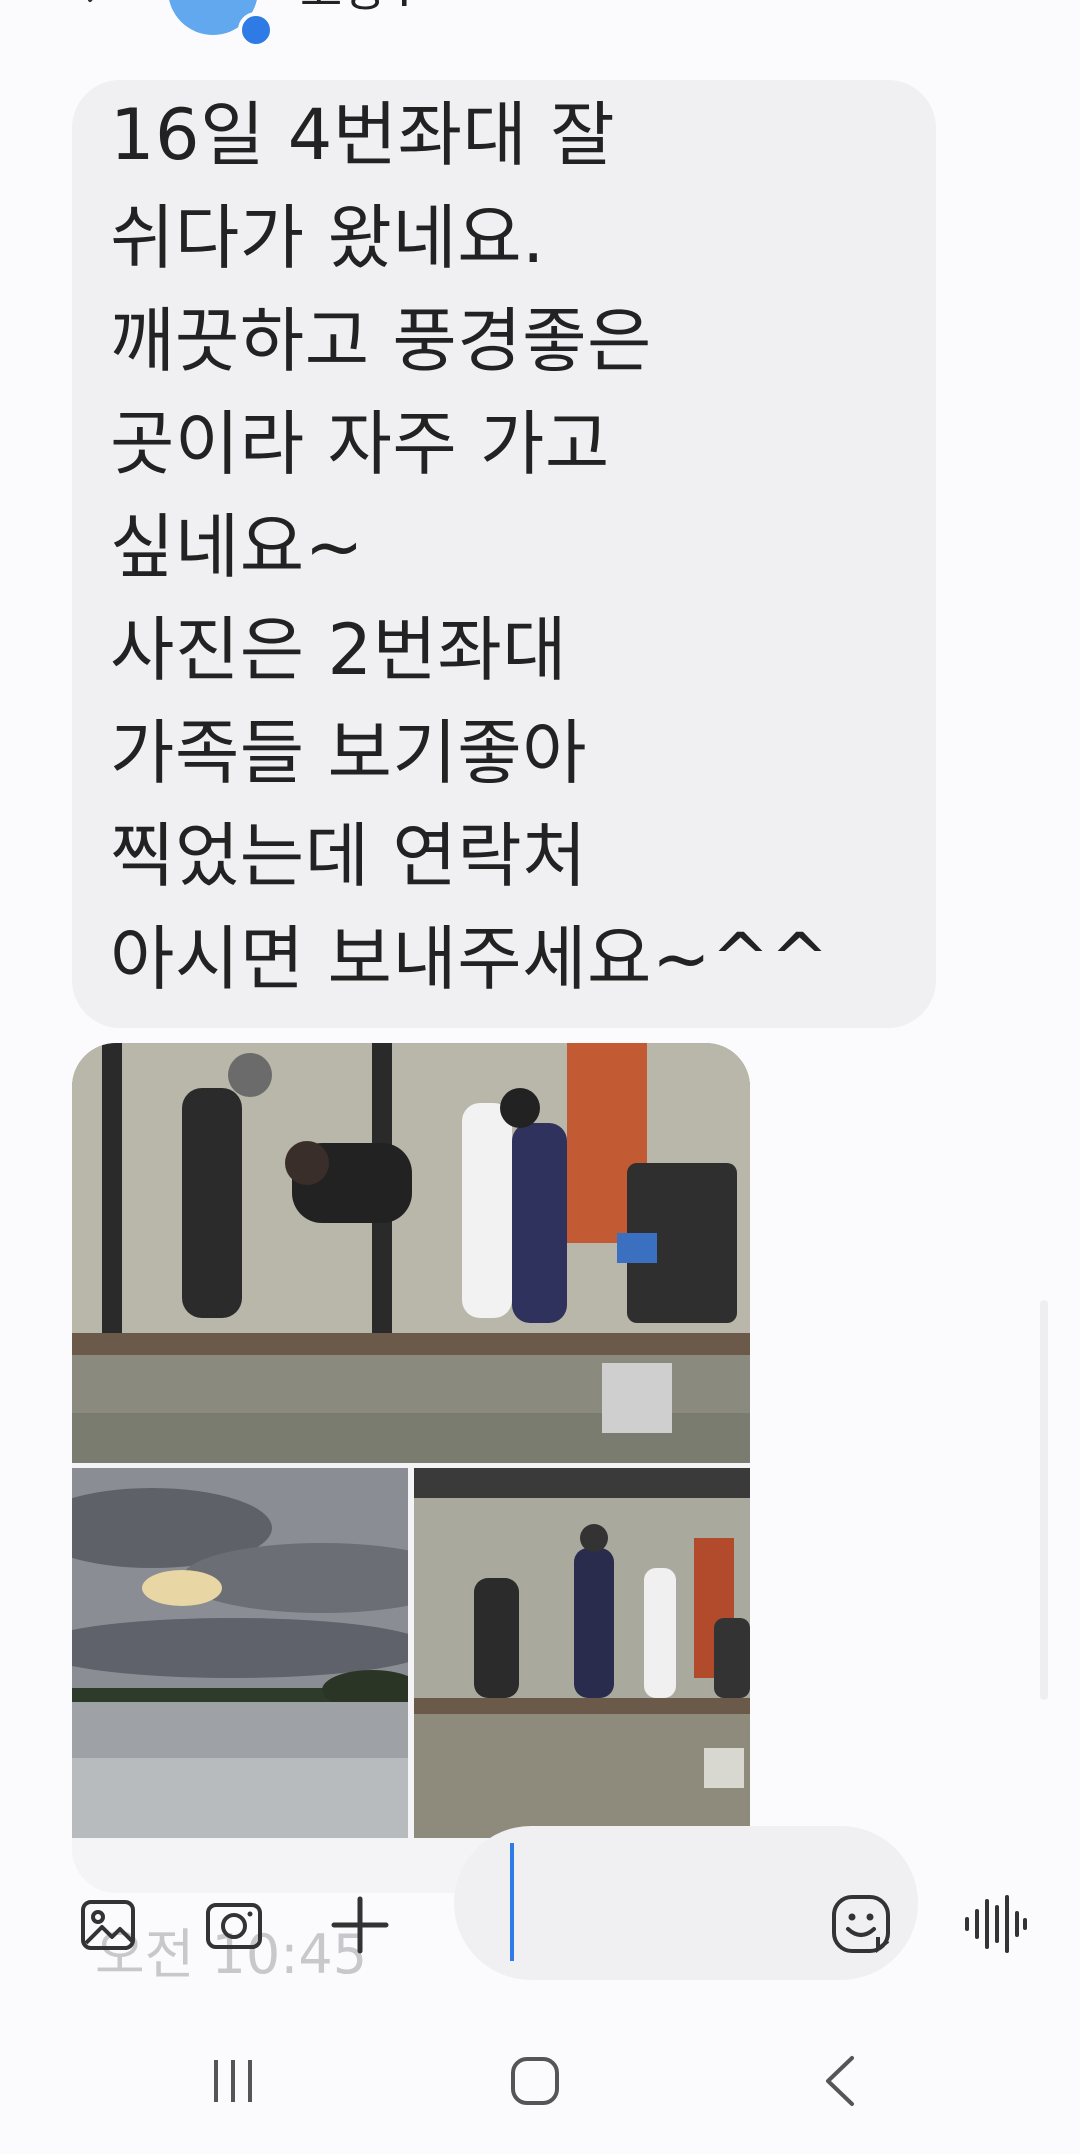  I want to click on voice-input-icon, so click(995, 1924).